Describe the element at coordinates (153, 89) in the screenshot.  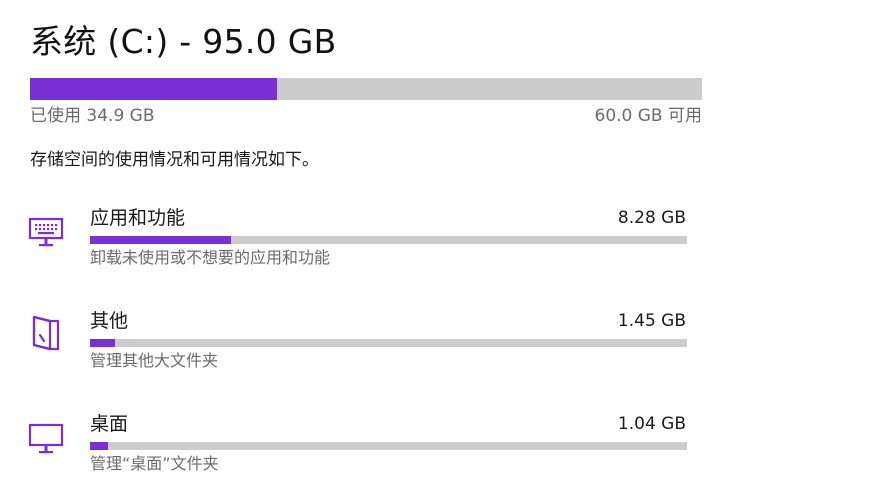
I see `drive-usage-fill` at that location.